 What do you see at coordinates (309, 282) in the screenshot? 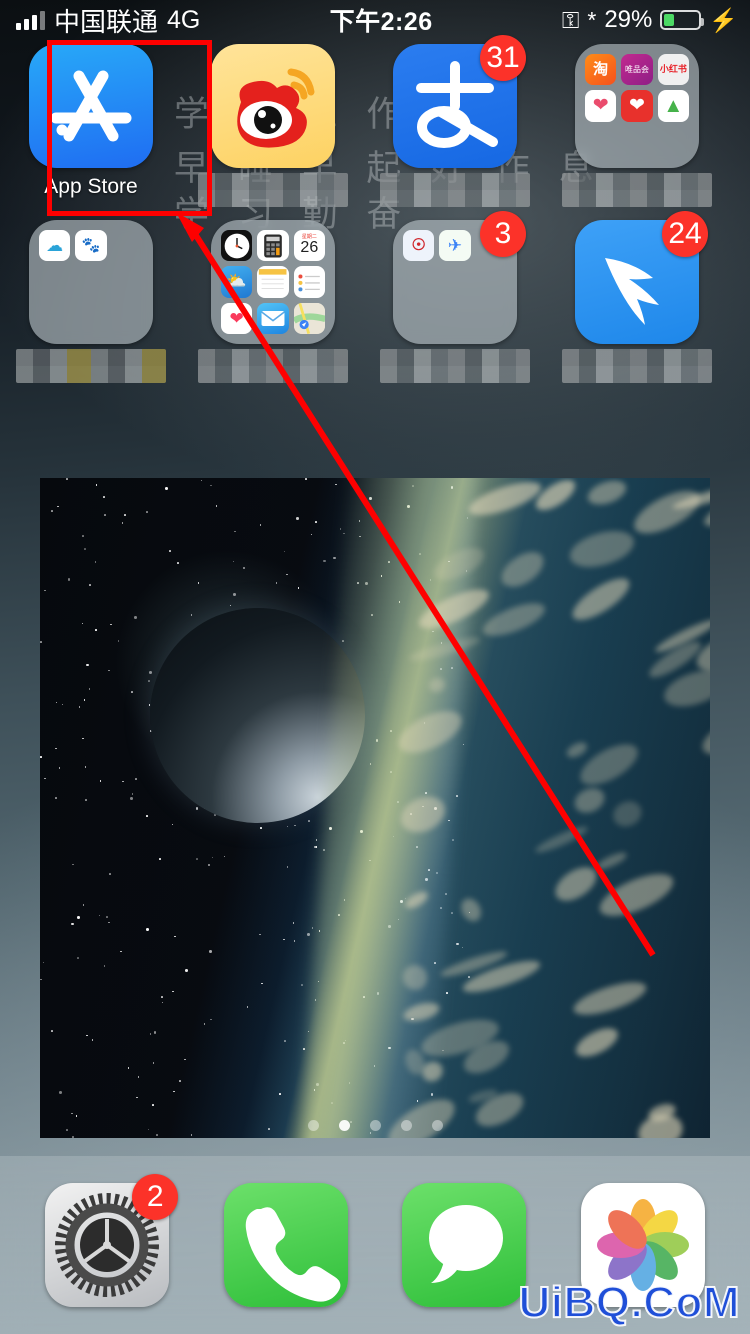
I see `mini-icon-reminders` at bounding box center [309, 282].